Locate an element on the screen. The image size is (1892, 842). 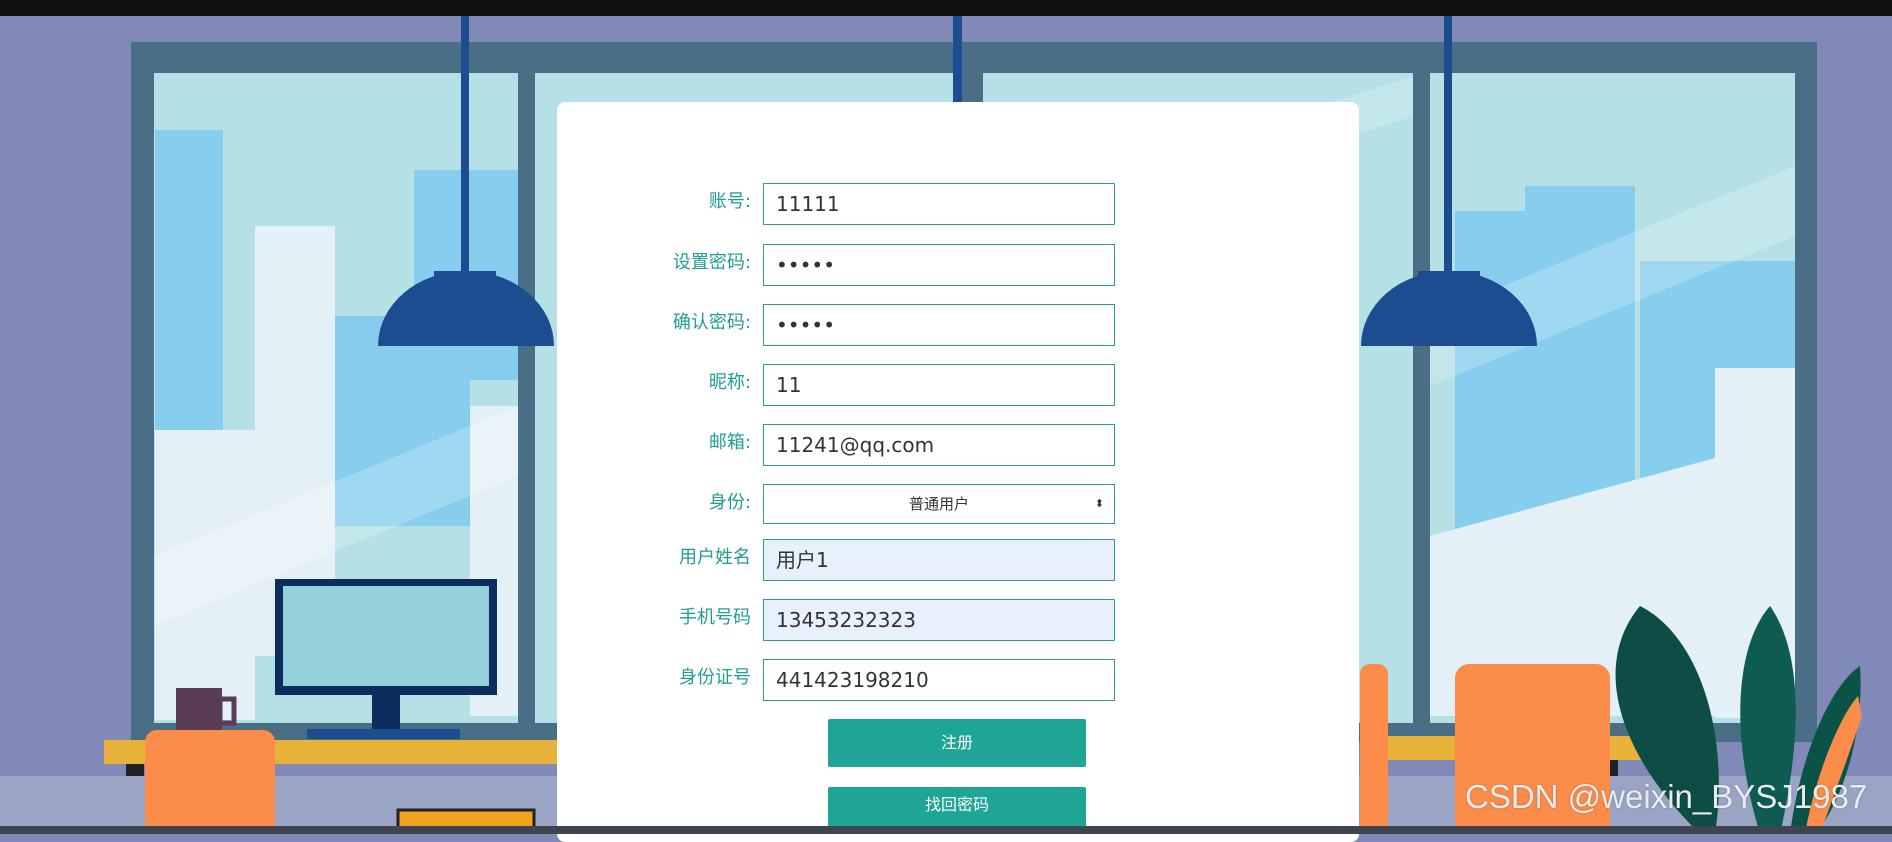
password-row: 设置密码: ••••• is located at coordinates (958, 267).